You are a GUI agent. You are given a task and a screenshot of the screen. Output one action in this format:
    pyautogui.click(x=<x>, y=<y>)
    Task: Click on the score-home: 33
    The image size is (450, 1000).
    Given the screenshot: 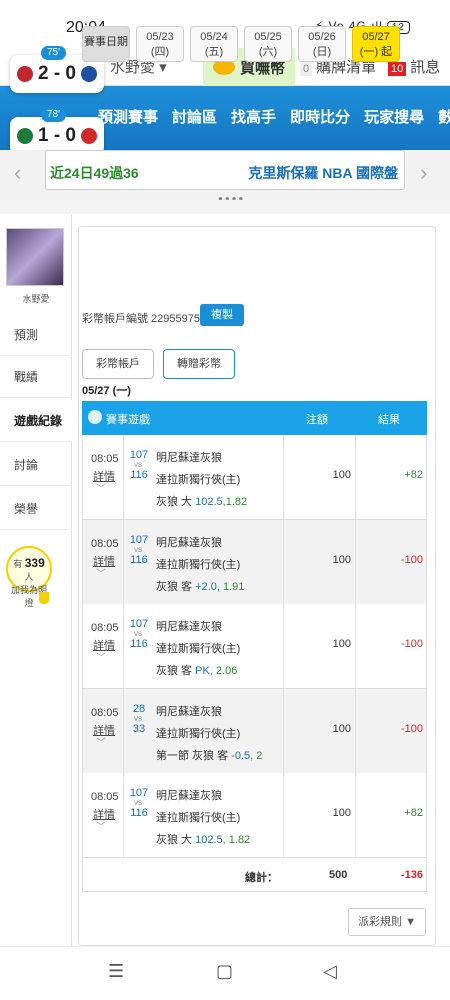 What is the action you would take?
    pyautogui.click(x=139, y=728)
    